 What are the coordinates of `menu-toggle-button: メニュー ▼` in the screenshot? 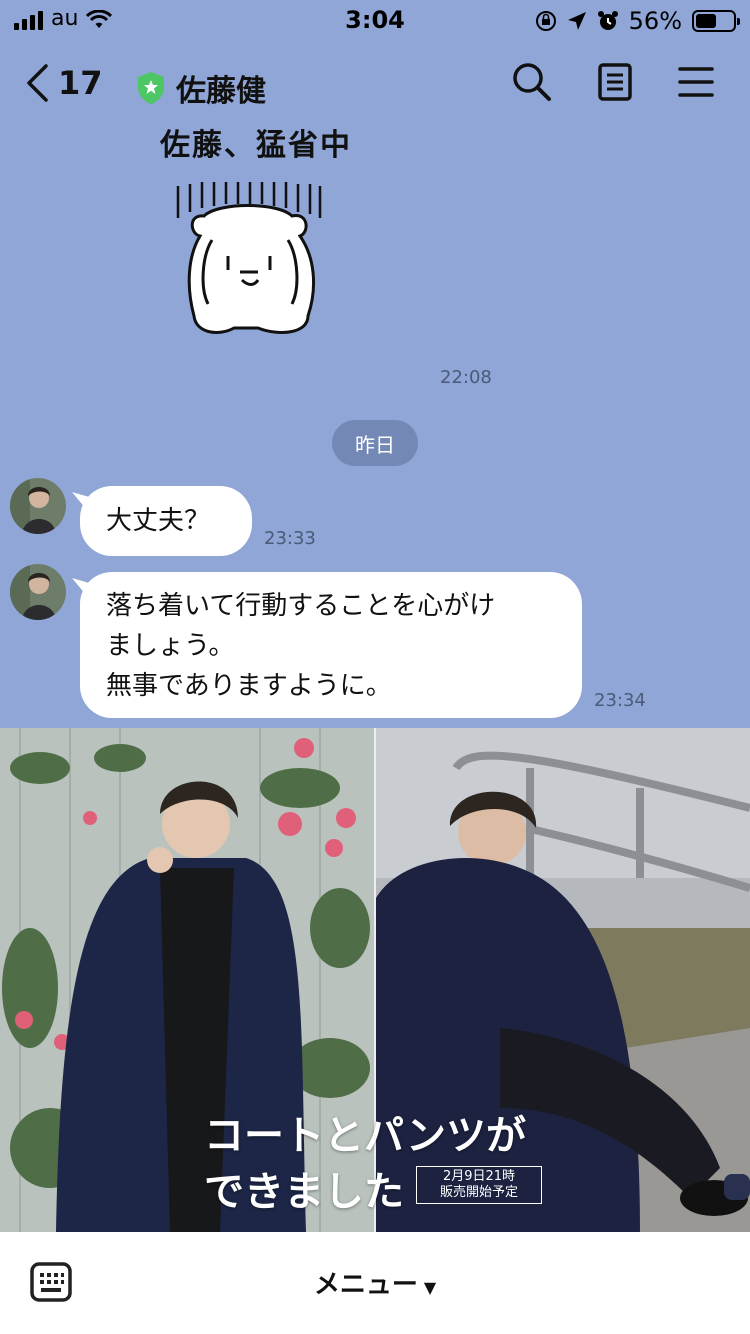 It's located at (375, 1282).